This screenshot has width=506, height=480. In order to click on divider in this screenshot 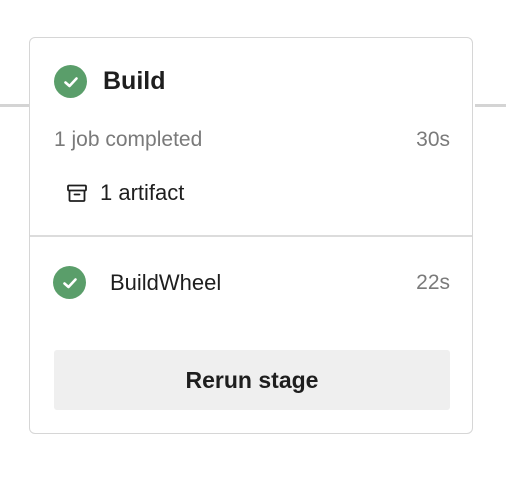, I will do `click(251, 236)`.